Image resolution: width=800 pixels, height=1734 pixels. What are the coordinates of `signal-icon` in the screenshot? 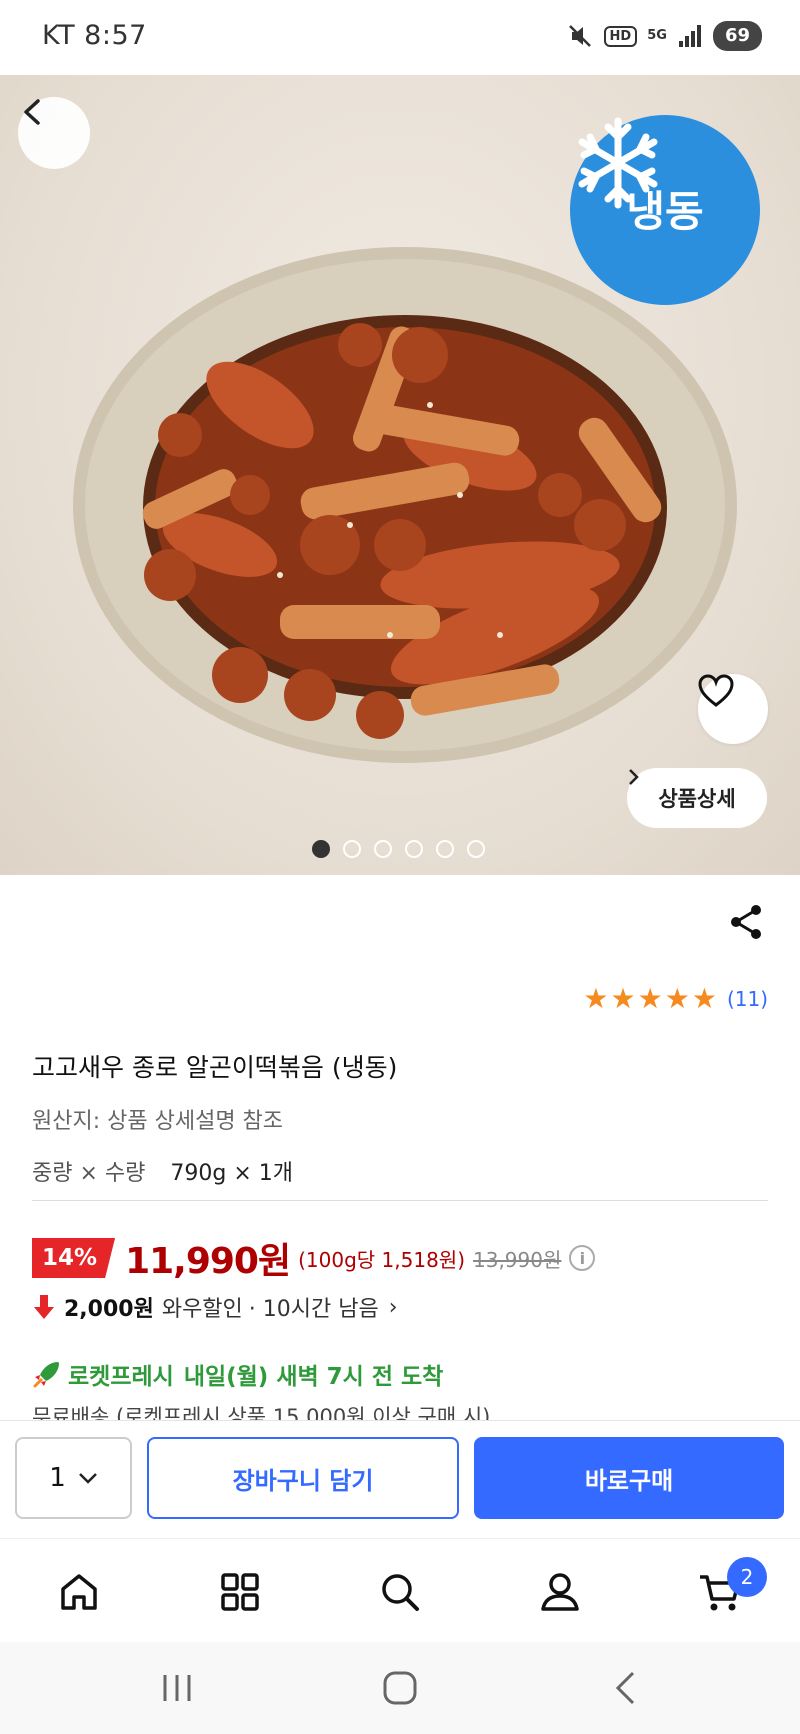 It's located at (690, 36).